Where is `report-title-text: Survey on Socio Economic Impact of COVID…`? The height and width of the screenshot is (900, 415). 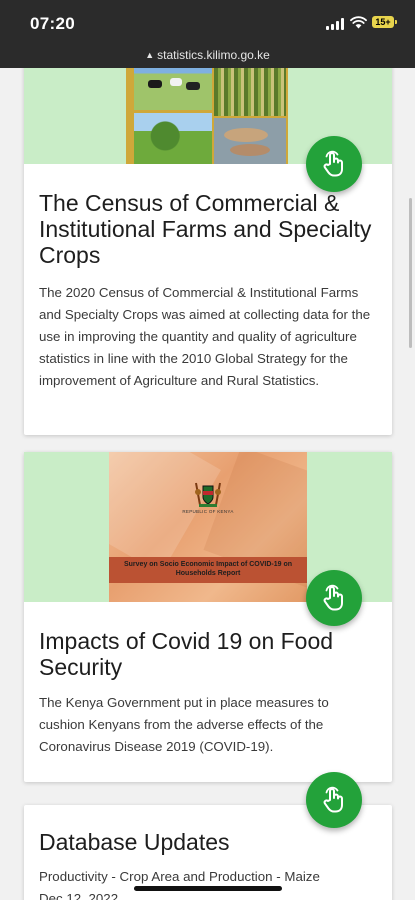
report-title-text: Survey on Socio Economic Impact of COVID… is located at coordinates (208, 569).